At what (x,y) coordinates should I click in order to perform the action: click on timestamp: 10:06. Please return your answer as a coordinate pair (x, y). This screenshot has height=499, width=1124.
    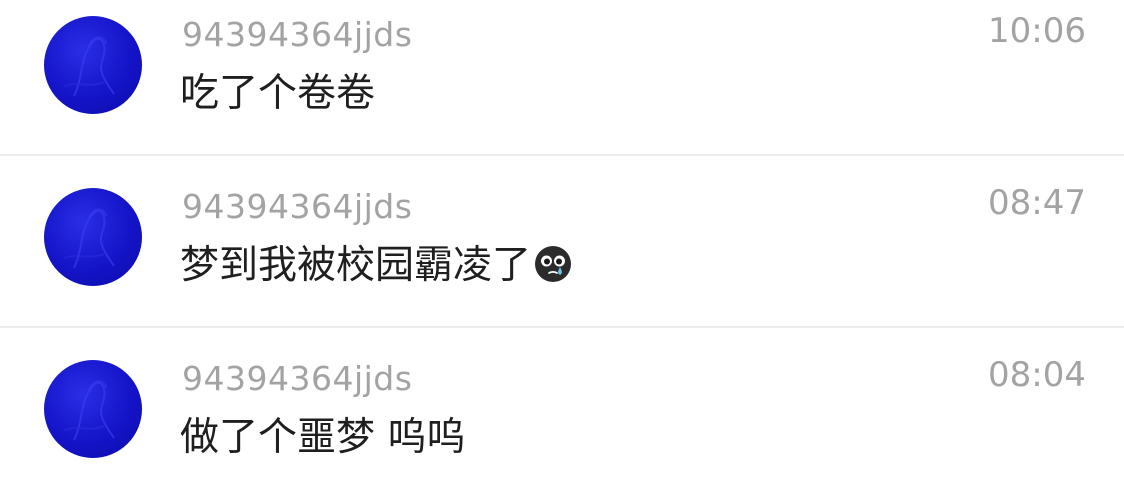
    Looking at the image, I should click on (1037, 31).